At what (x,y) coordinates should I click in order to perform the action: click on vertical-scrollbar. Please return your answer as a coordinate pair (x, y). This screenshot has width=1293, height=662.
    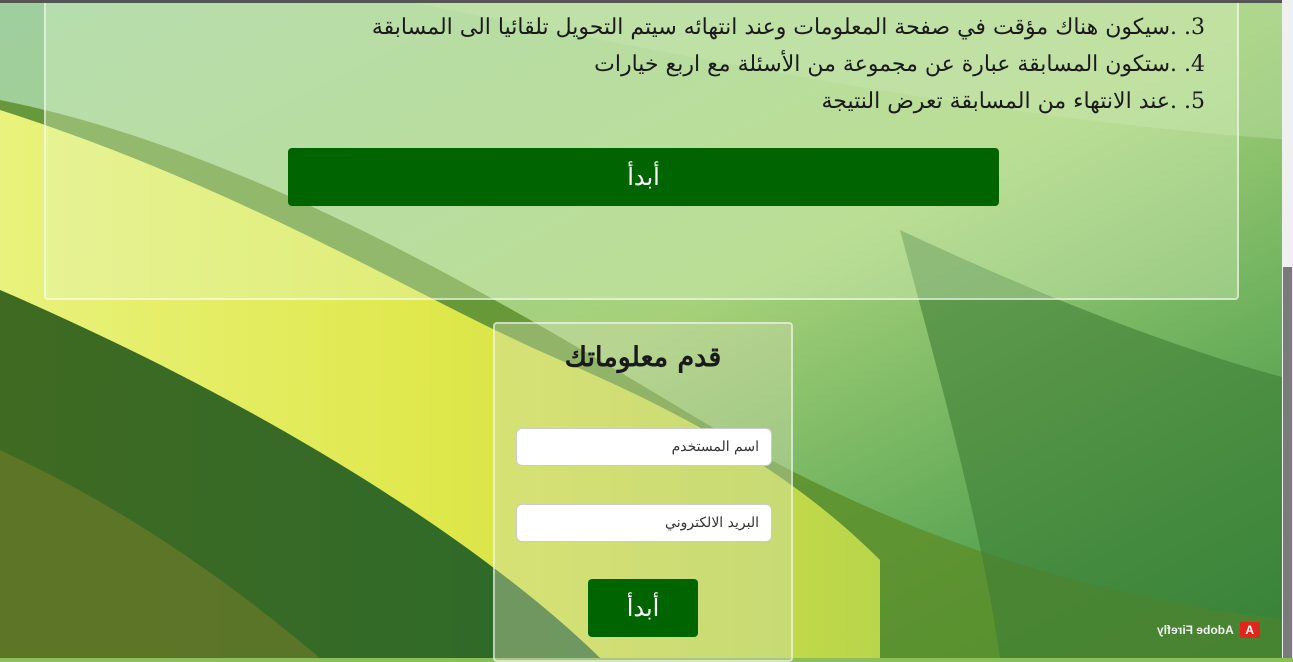
    Looking at the image, I should click on (1287, 329).